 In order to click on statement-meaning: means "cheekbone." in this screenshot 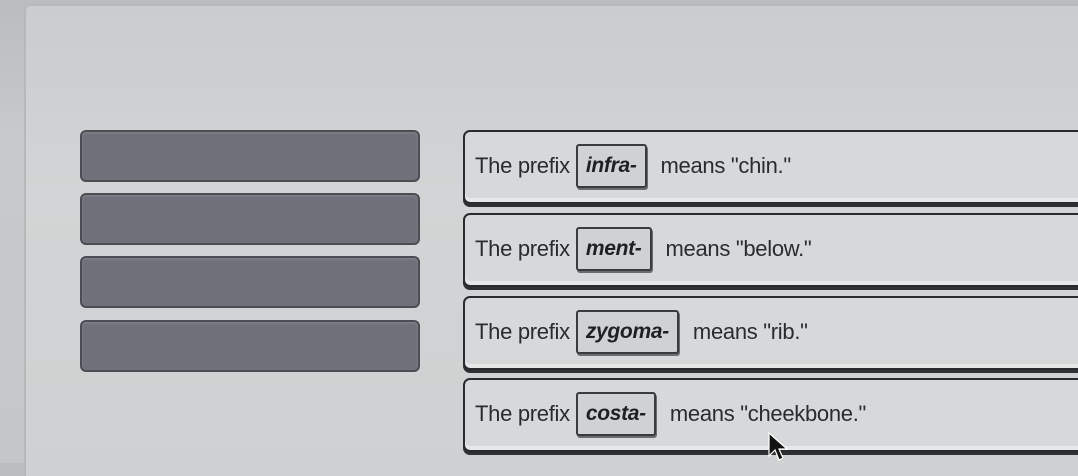, I will do `click(768, 413)`.